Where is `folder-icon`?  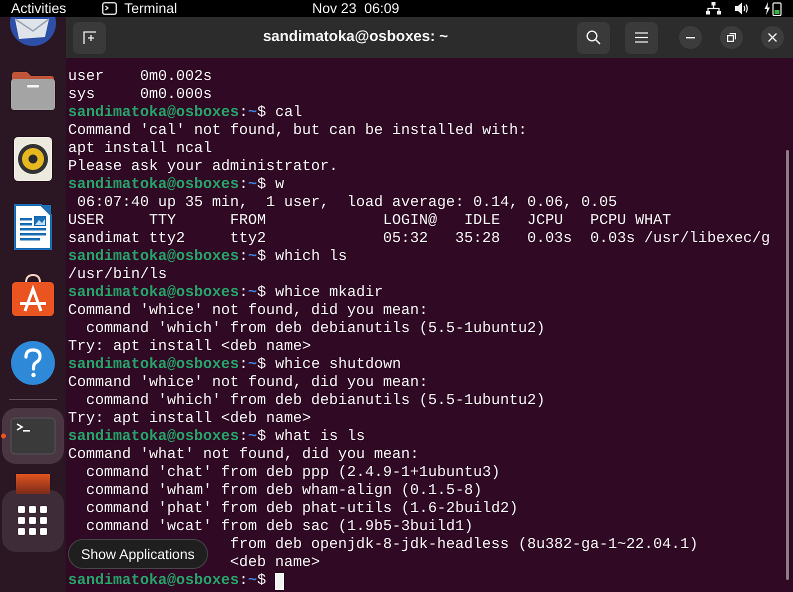
folder-icon is located at coordinates (33, 91).